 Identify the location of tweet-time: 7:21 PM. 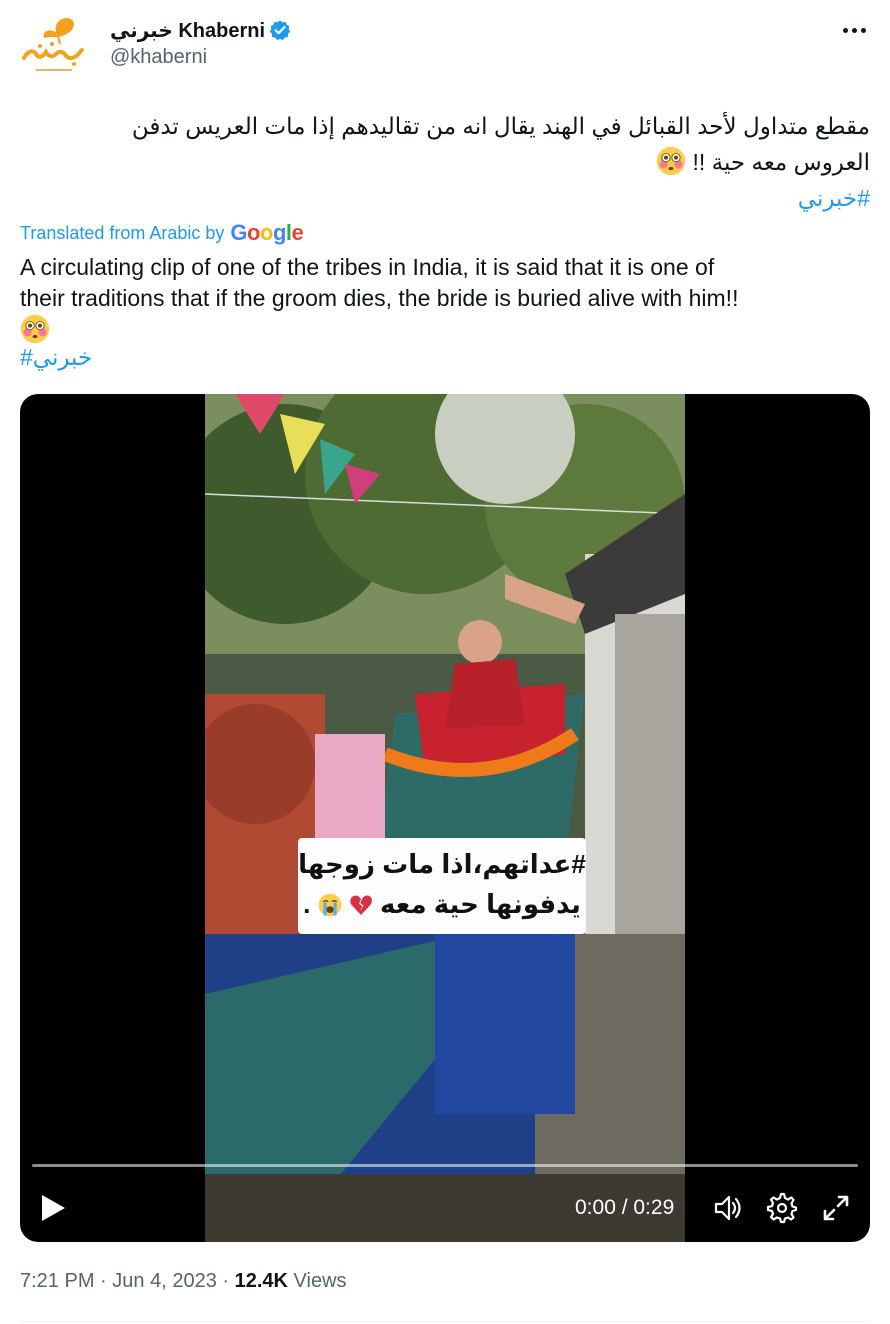
(57, 1281).